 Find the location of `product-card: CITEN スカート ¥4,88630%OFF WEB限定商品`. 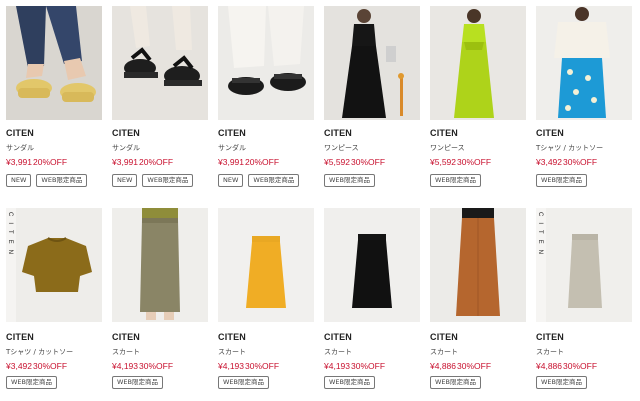

product-card: CITEN スカート ¥4,88630%OFF WEB限定商品 is located at coordinates (478, 298).